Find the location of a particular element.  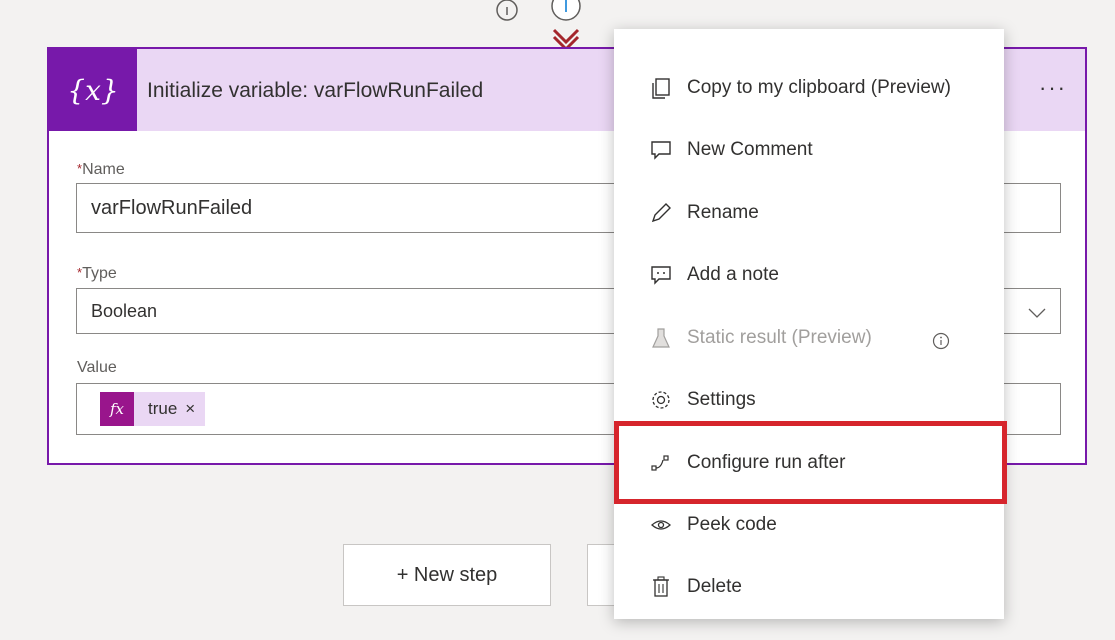

value-label: Value is located at coordinates (97, 367).